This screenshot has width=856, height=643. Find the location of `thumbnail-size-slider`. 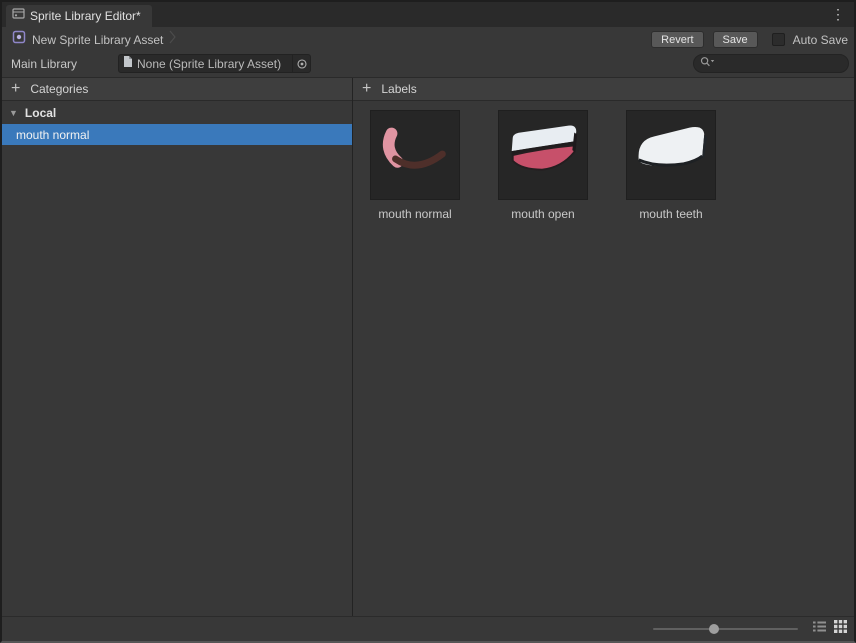

thumbnail-size-slider is located at coordinates (725, 629).